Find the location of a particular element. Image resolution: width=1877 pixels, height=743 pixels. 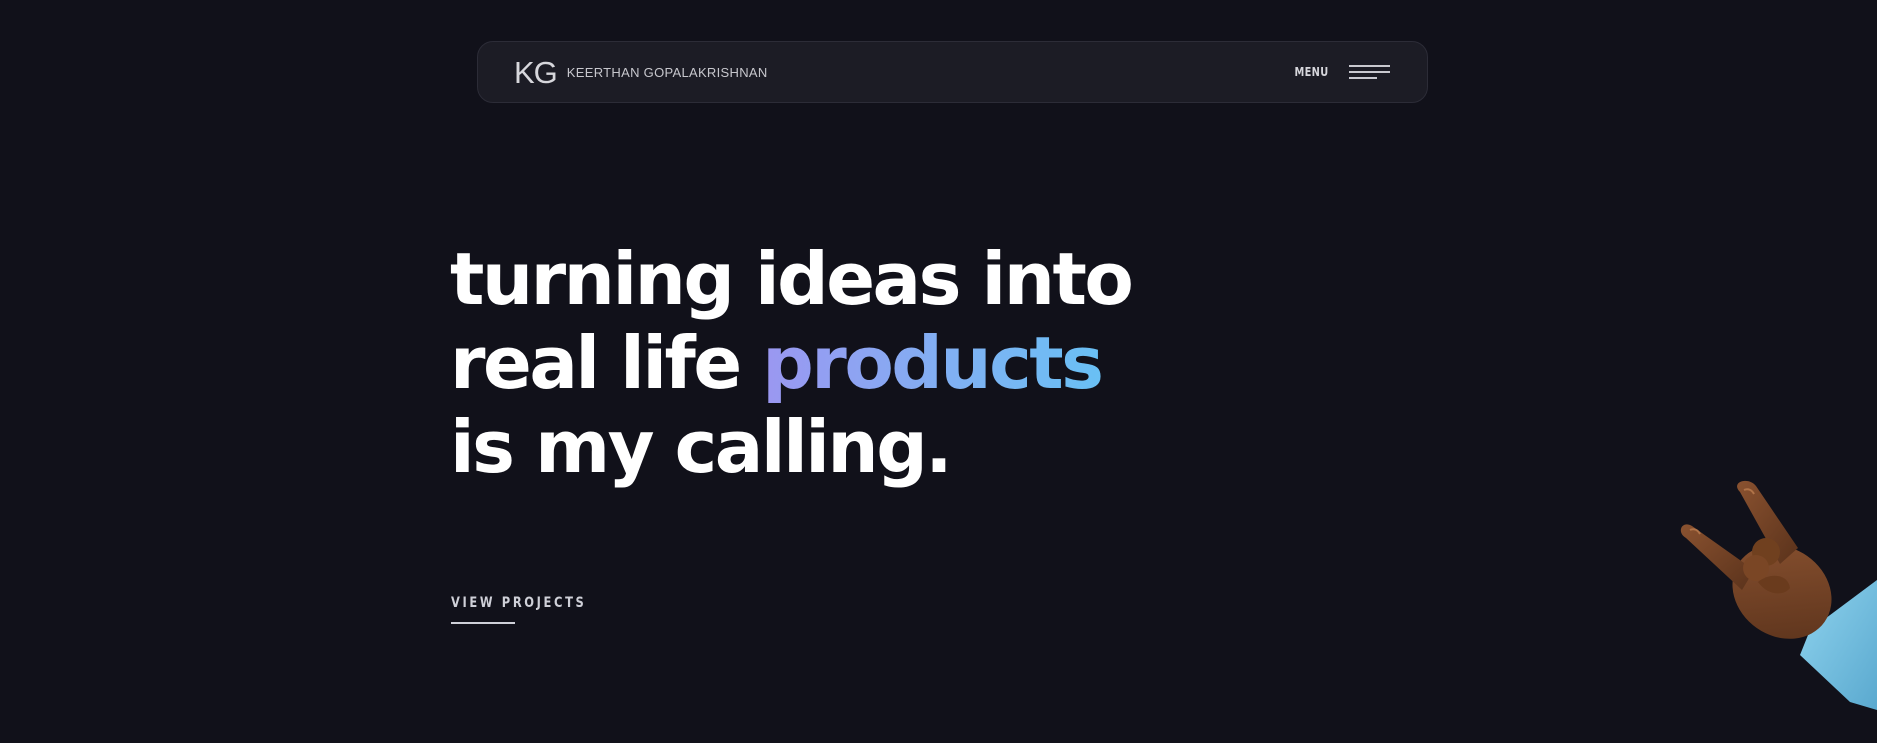

logo-mark: KG is located at coordinates (536, 72).